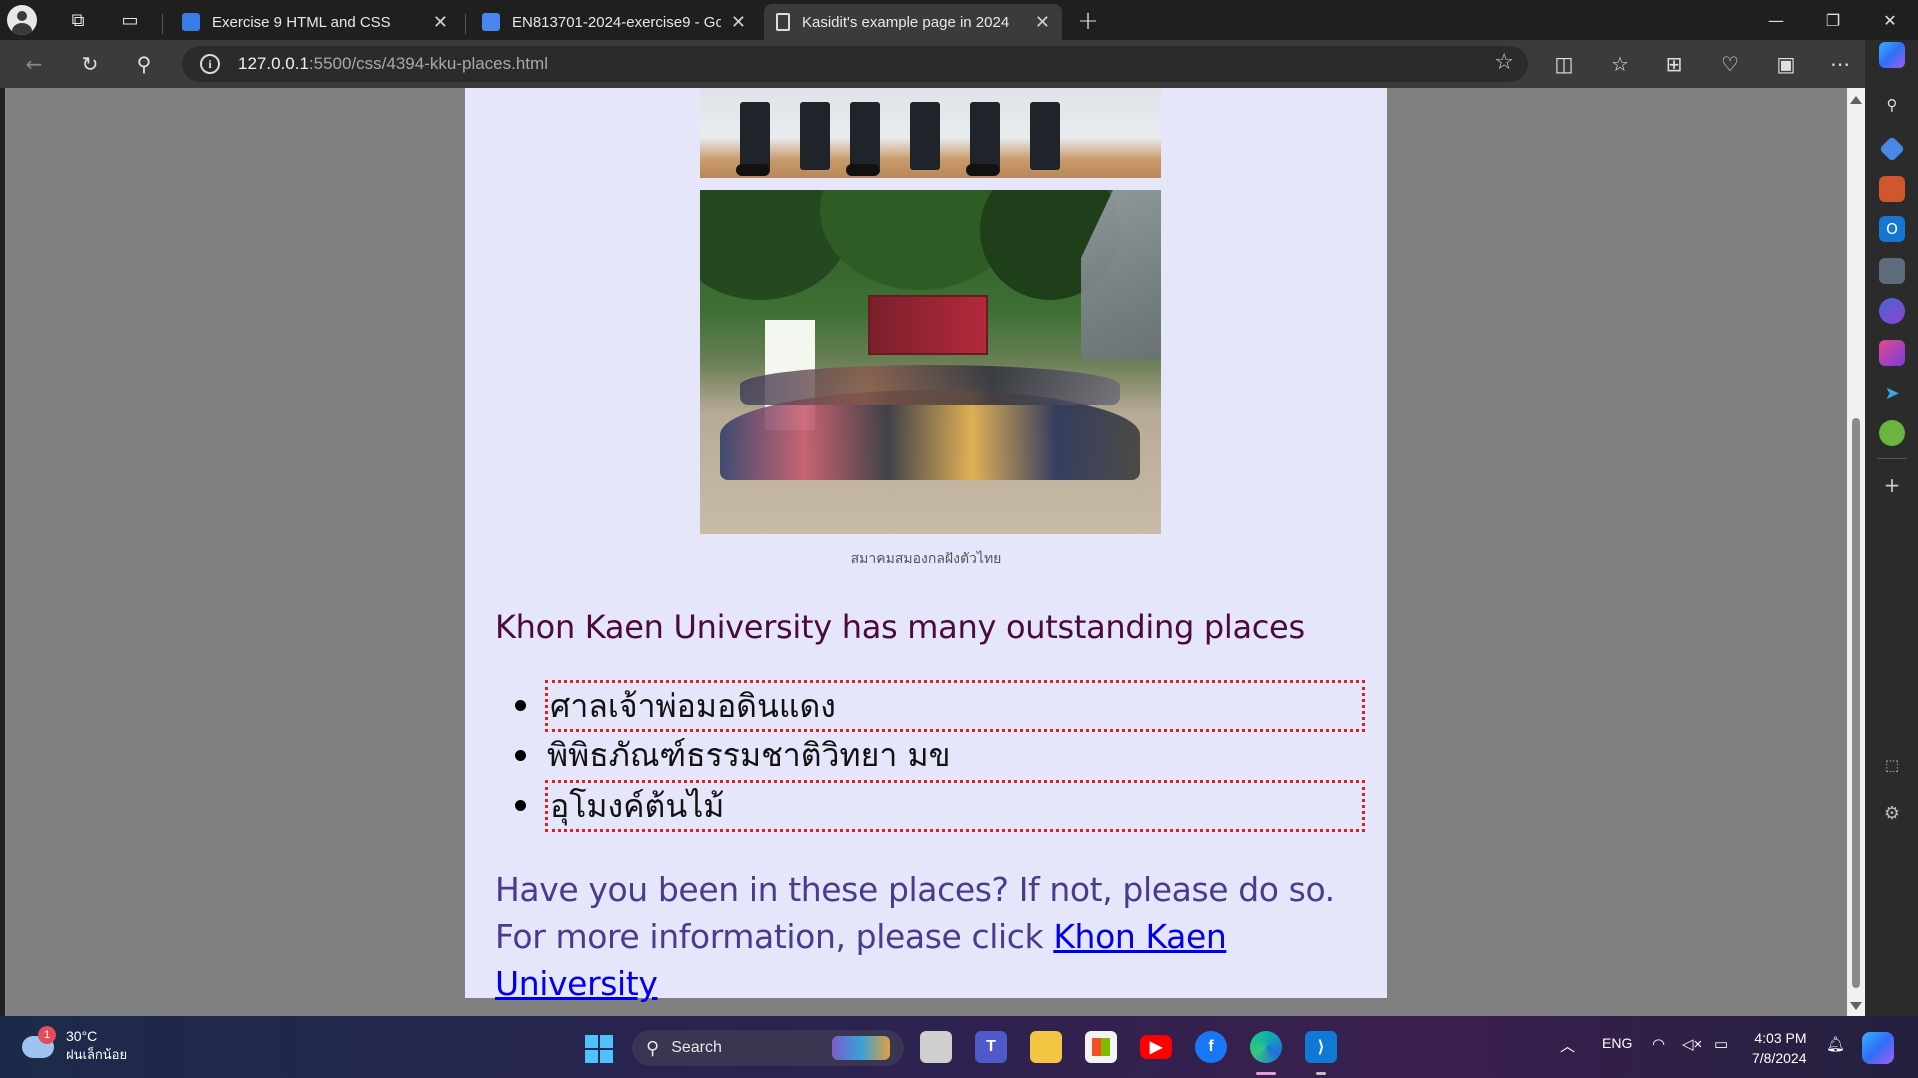 This screenshot has width=1918, height=1078. I want to click on sidebar-separator, so click(1892, 458).